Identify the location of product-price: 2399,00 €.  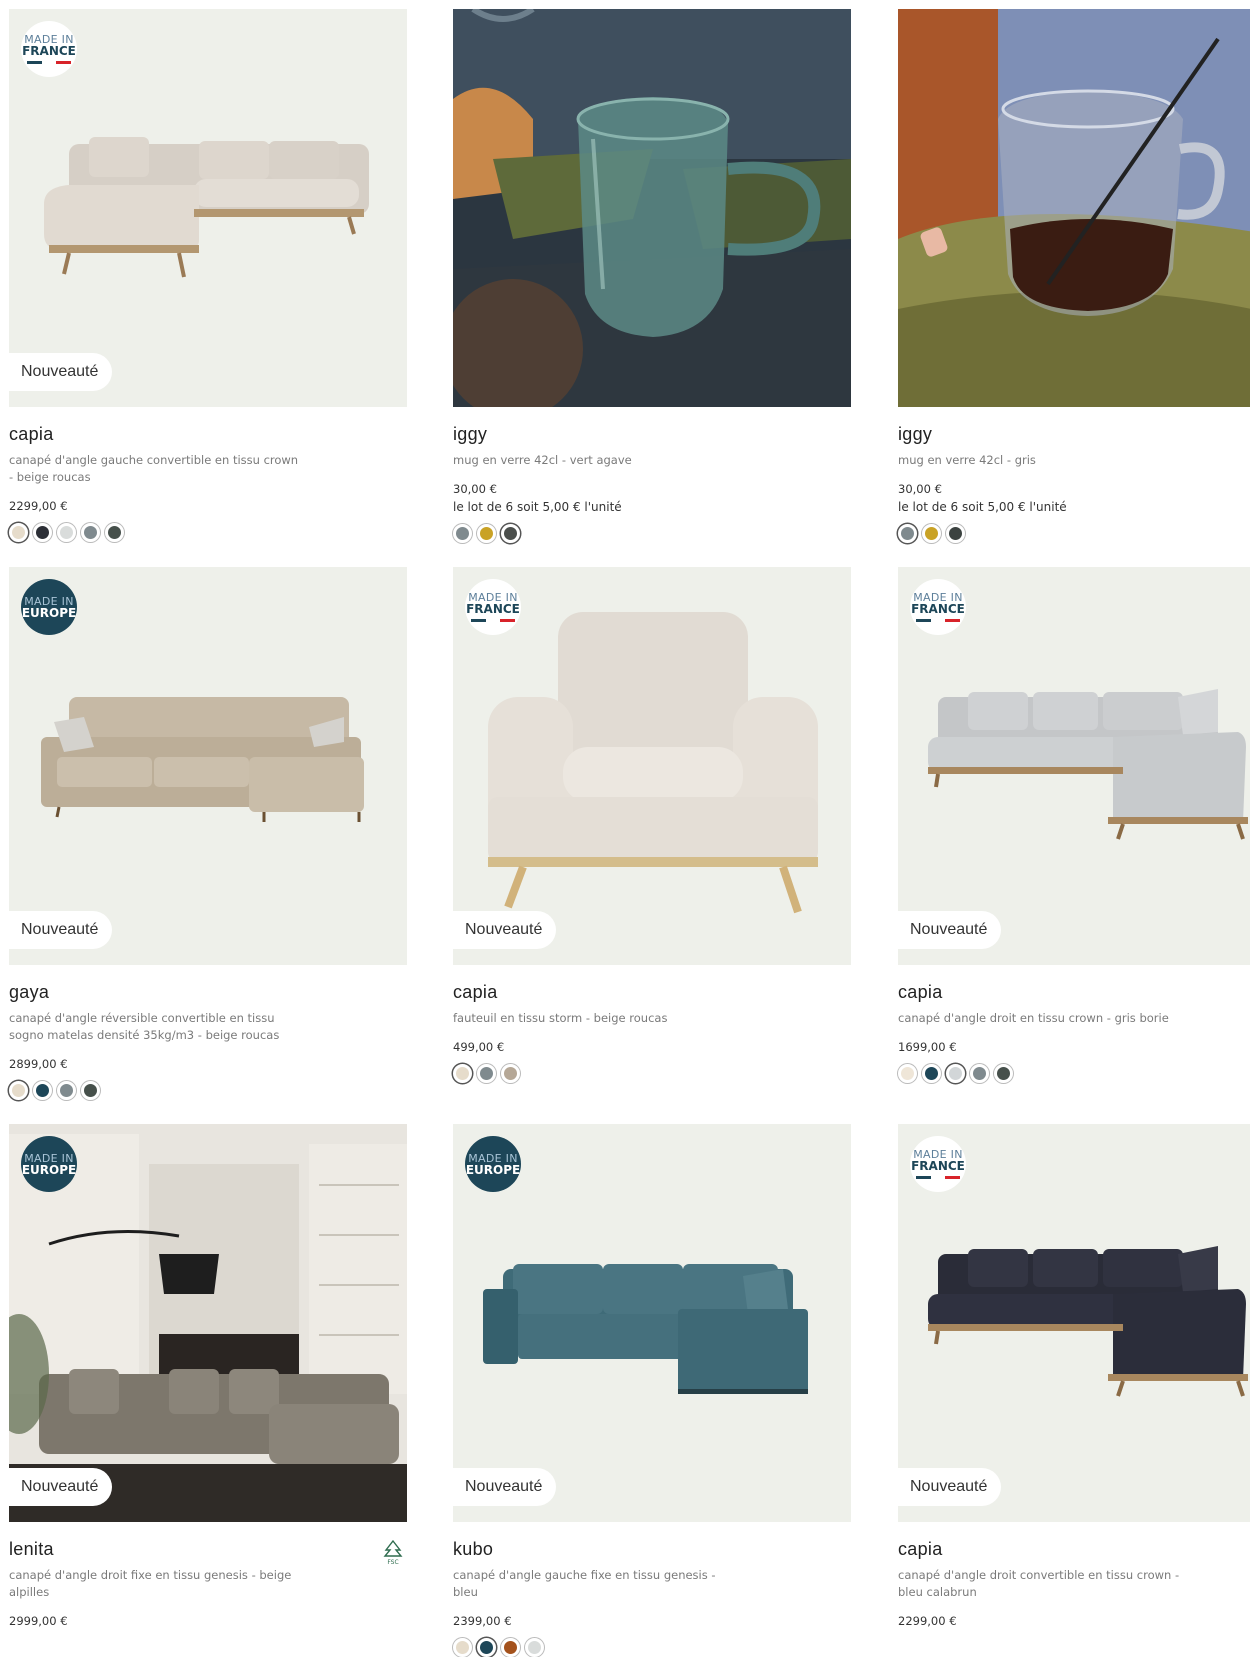
(482, 1621).